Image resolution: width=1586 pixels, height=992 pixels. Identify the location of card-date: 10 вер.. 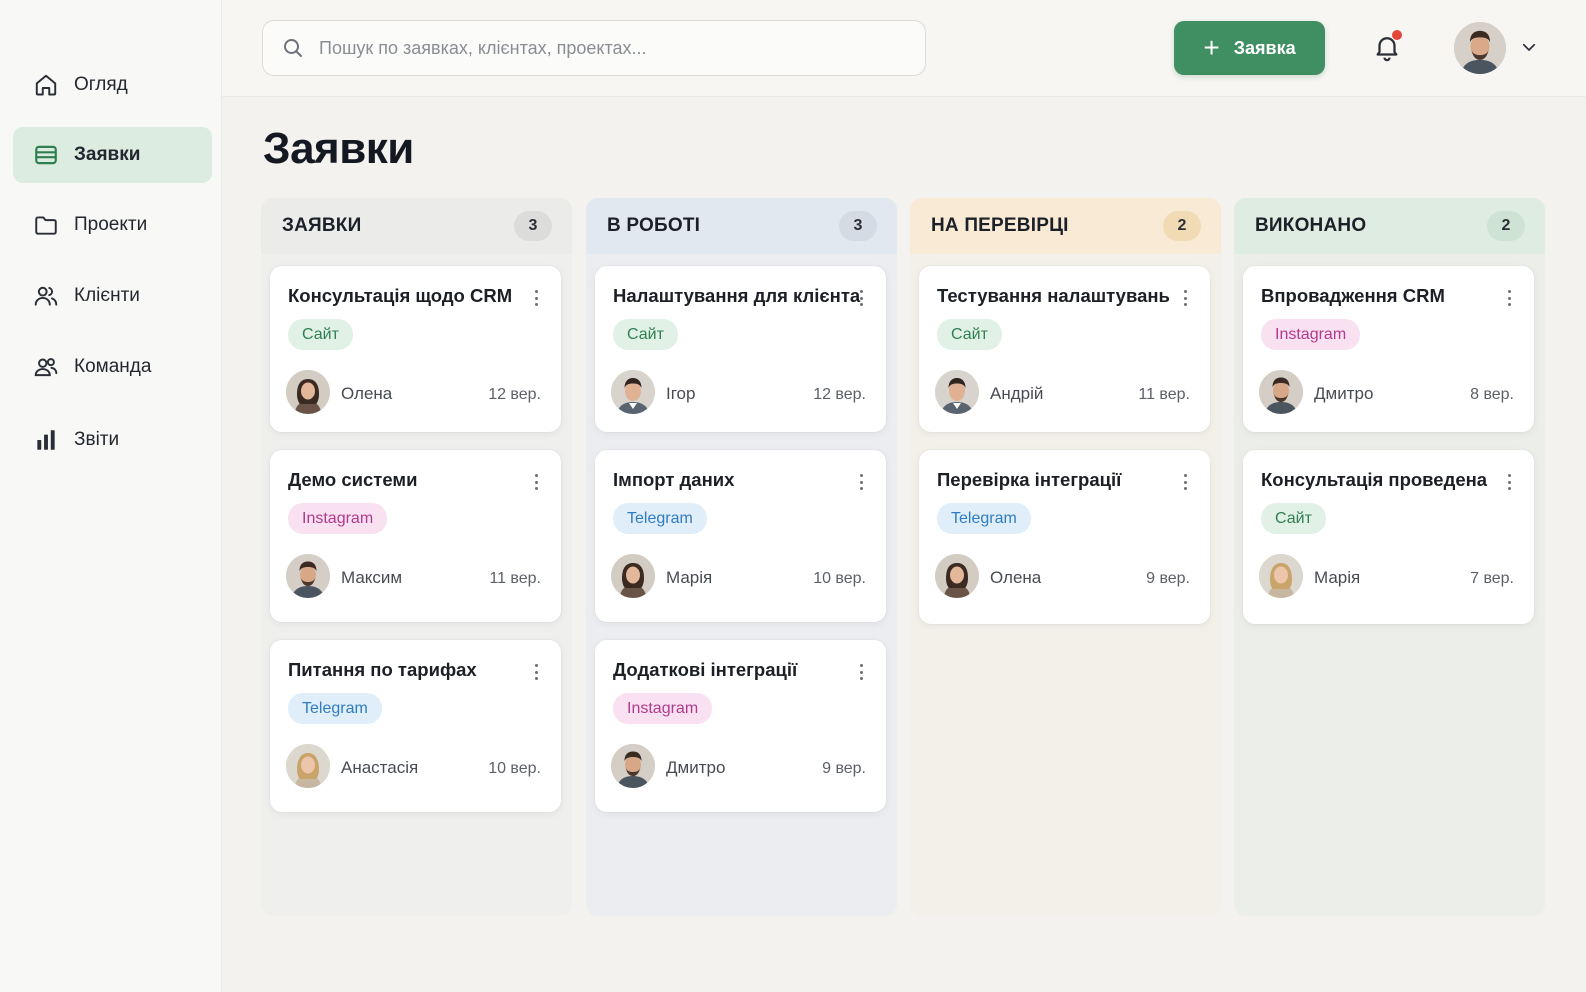
(839, 578).